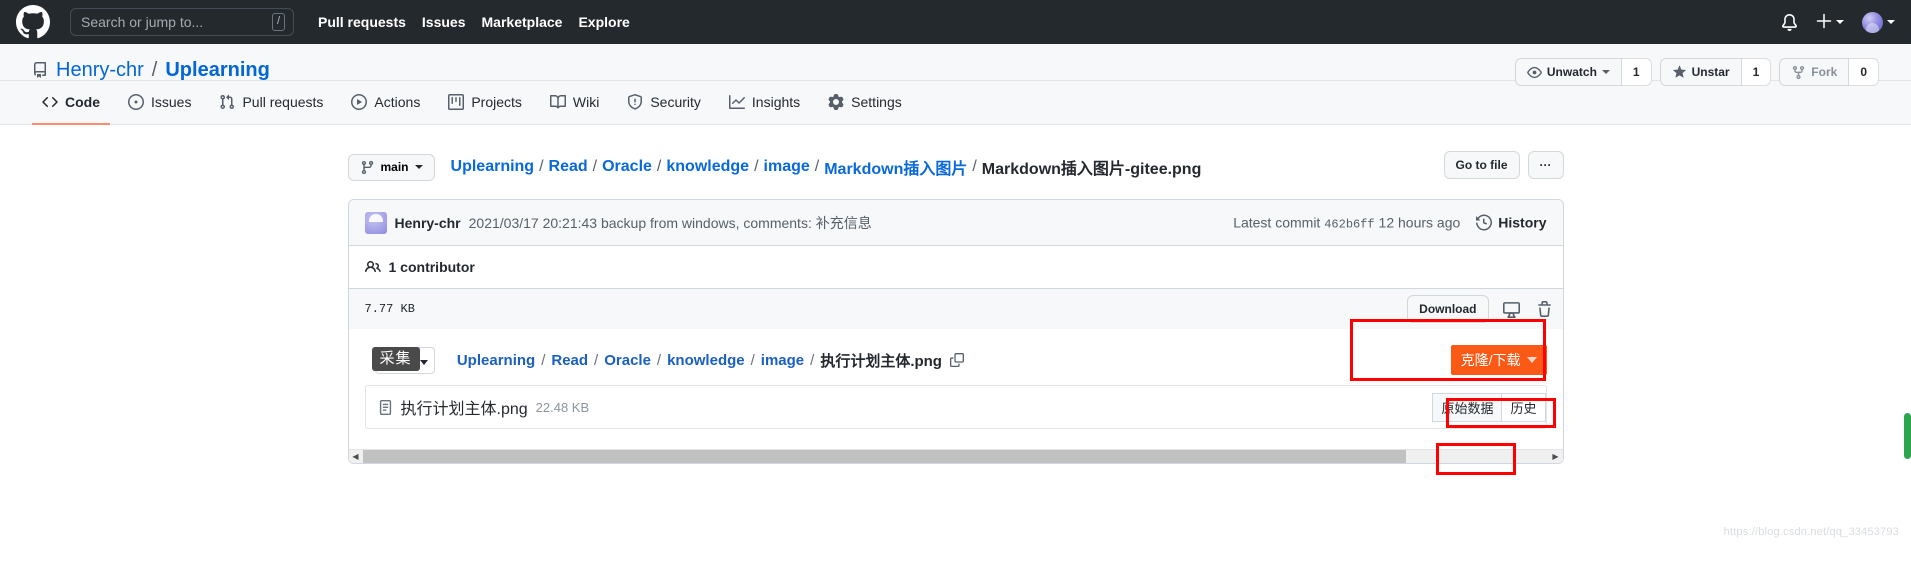 The height and width of the screenshot is (575, 1911). Describe the element at coordinates (1524, 407) in the screenshot. I see `embedded-history-button: 历史` at that location.